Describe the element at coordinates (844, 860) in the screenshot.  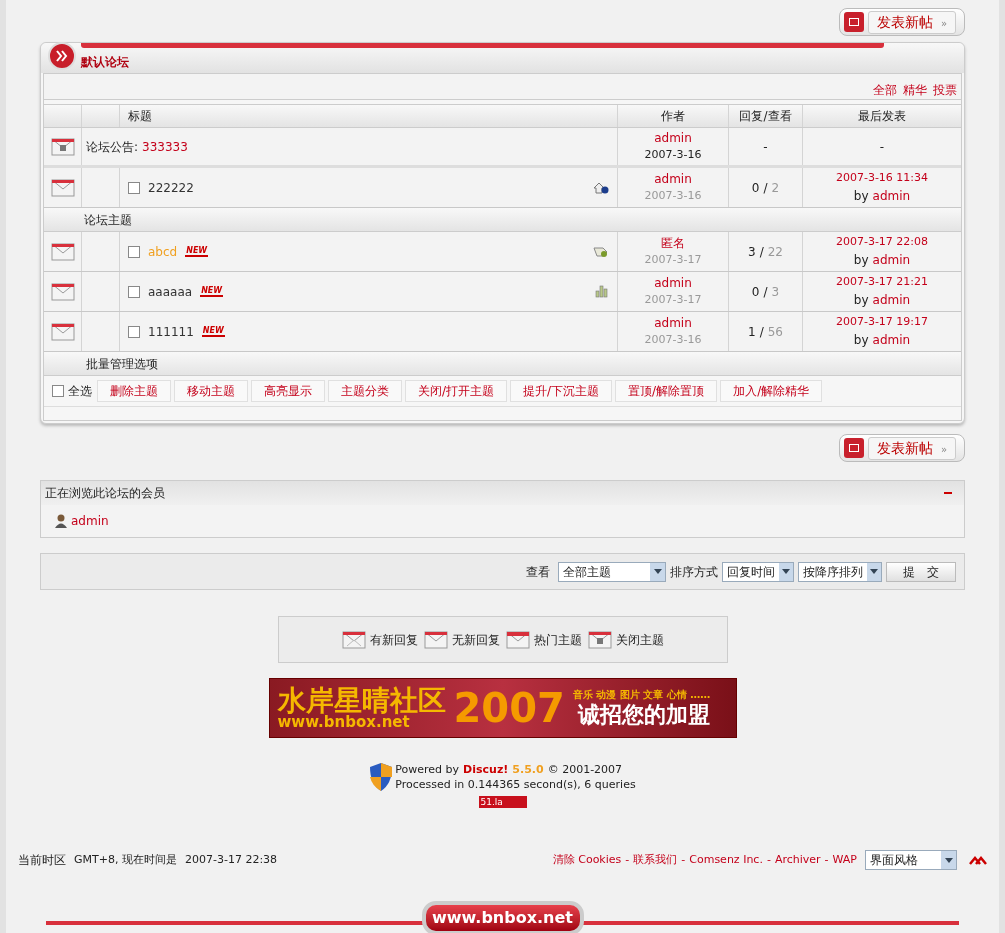
I see `footer-link: WAP` at that location.